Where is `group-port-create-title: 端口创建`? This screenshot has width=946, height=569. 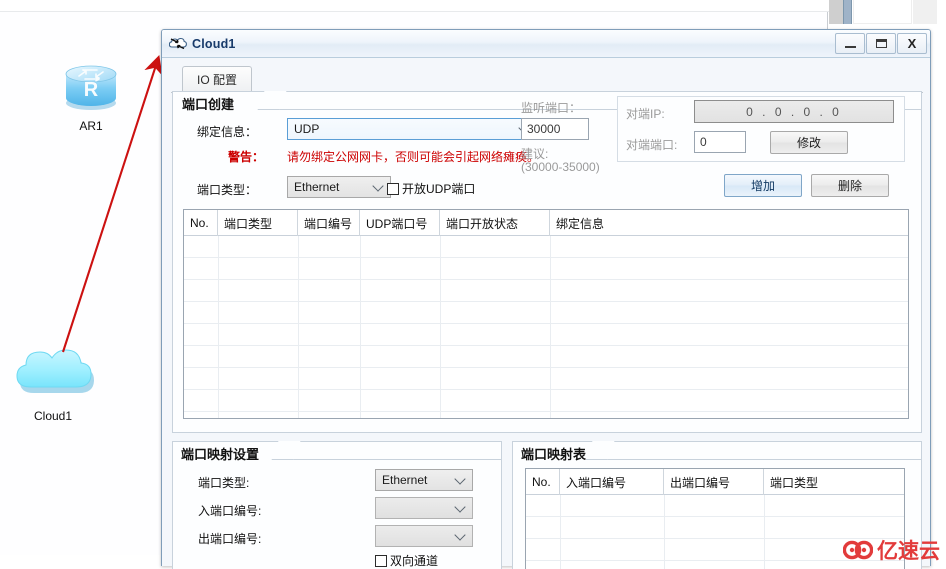 group-port-create-title: 端口创建 is located at coordinates (208, 104).